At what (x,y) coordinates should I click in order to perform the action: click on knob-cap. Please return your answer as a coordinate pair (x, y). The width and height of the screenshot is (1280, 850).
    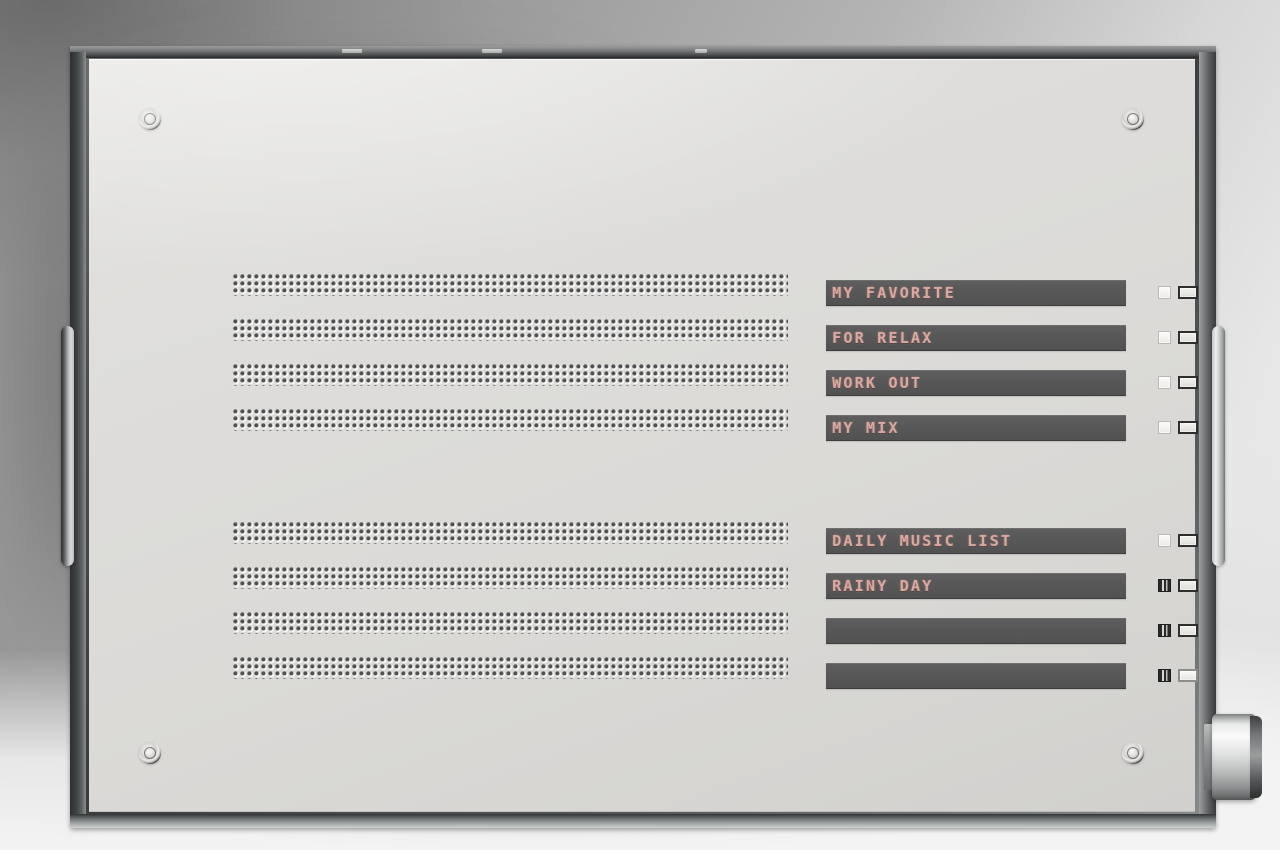
    Looking at the image, I should click on (1256, 757).